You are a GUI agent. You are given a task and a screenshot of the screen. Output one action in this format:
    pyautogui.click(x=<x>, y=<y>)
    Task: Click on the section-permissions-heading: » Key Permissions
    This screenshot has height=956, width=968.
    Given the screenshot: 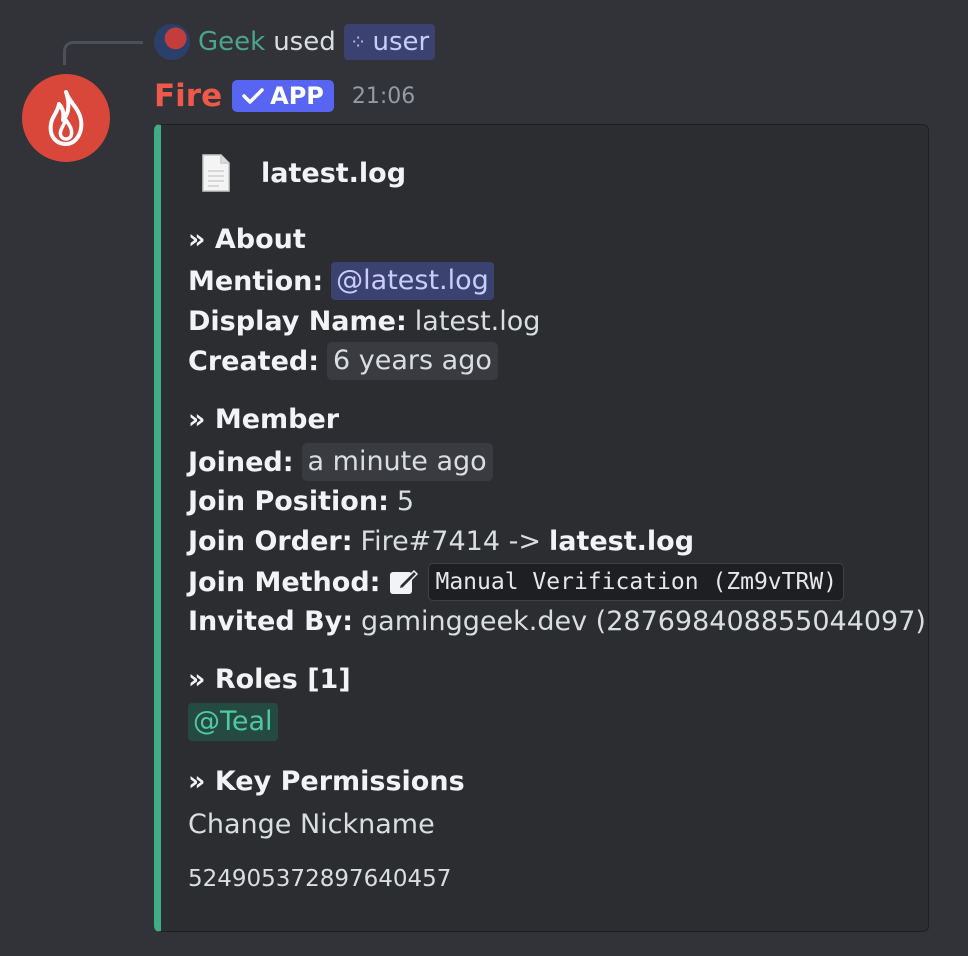 What is the action you would take?
    pyautogui.click(x=326, y=781)
    